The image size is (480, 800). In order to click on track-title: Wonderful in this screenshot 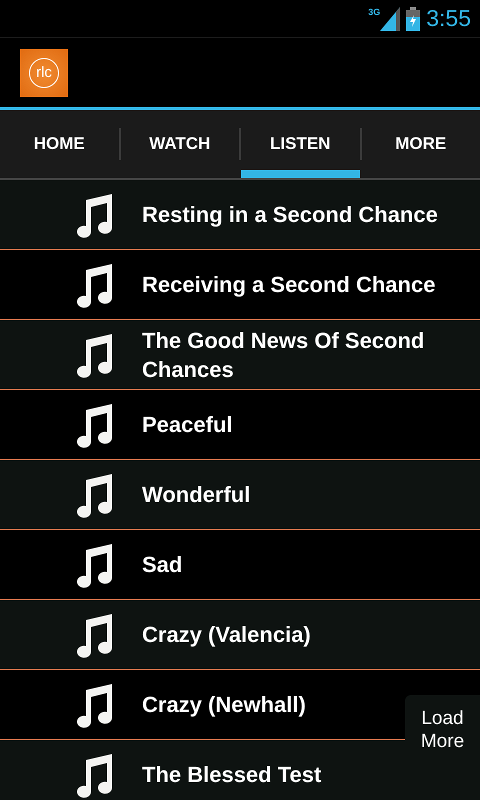, I will do `click(196, 494)`.